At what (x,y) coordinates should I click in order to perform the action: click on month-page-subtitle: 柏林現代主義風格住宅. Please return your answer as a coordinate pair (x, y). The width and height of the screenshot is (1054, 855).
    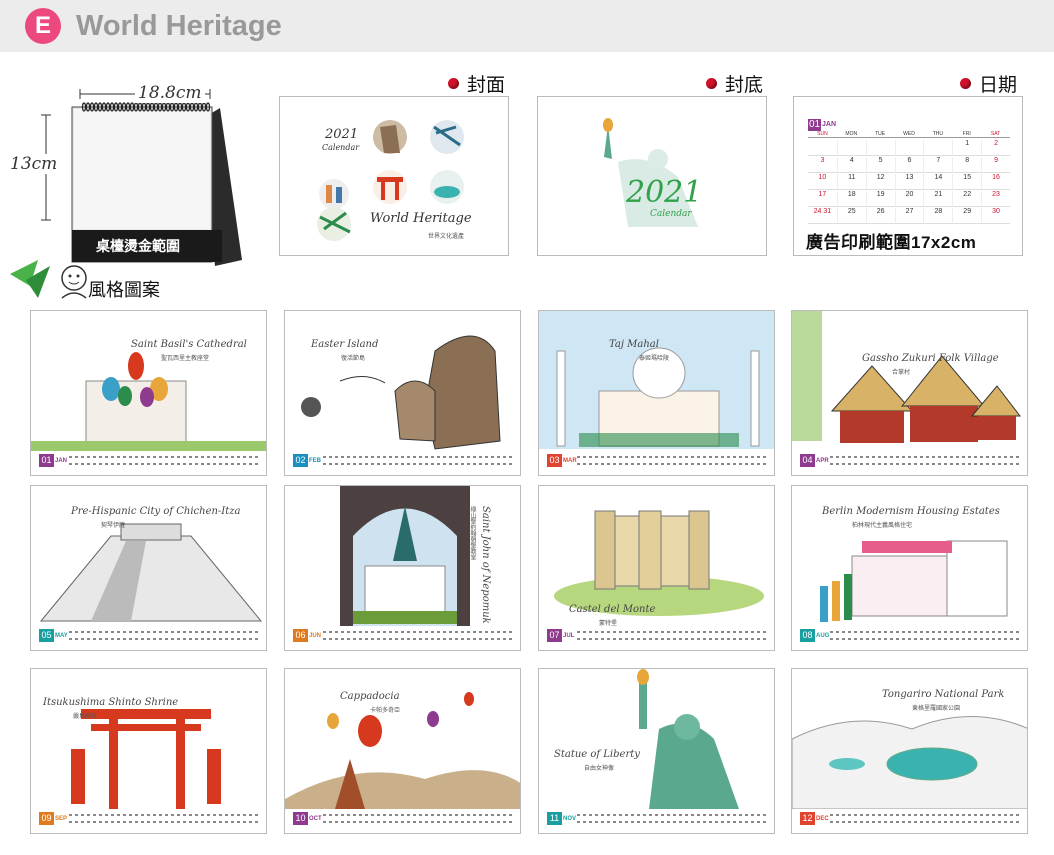
    Looking at the image, I should click on (882, 526).